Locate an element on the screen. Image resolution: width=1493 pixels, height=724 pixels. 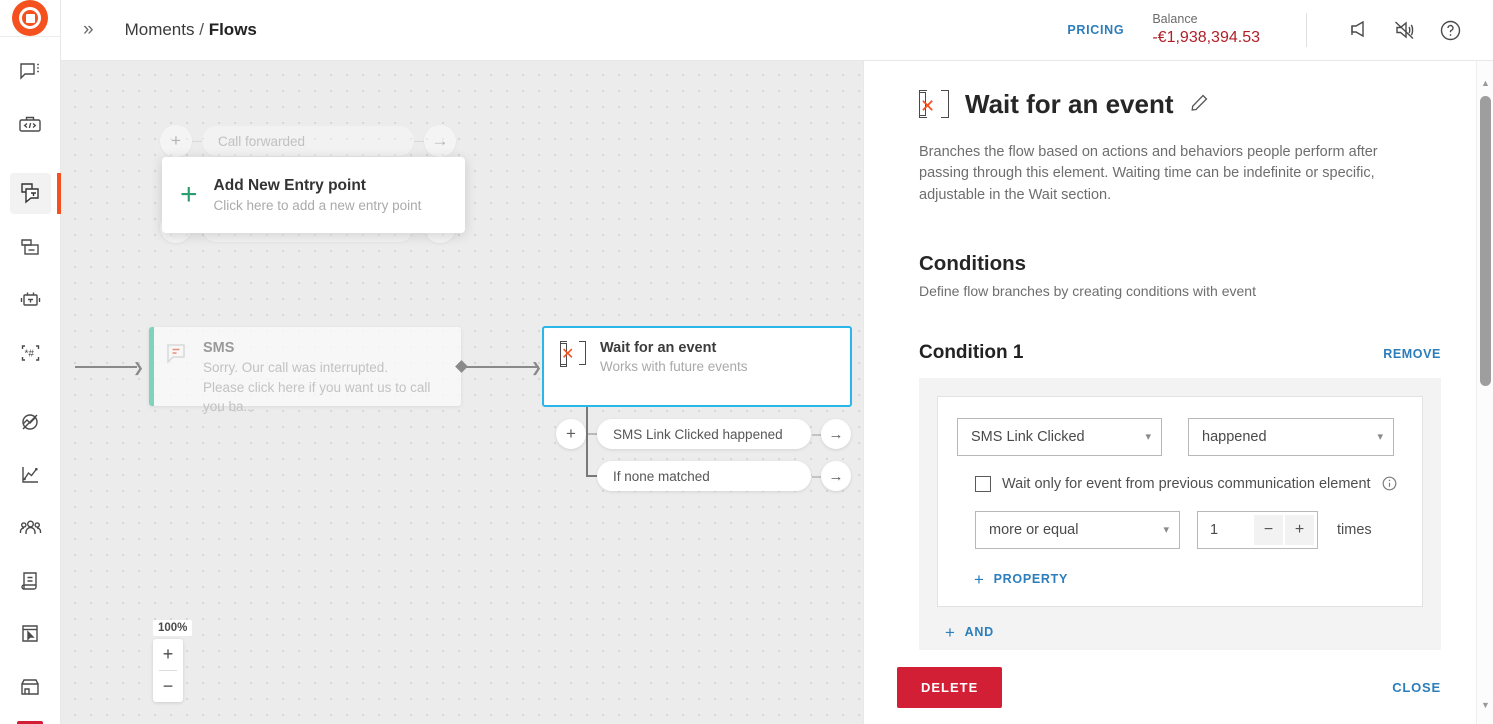
branch-trunk-line is located at coordinates (587, 455).